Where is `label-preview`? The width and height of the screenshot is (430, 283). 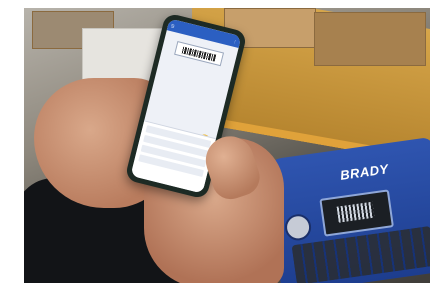
label-preview is located at coordinates (199, 54).